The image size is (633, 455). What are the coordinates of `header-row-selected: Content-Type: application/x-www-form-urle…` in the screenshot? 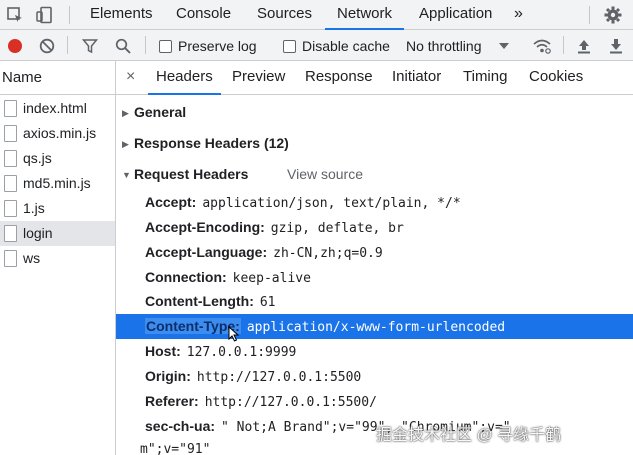 It's located at (374, 326).